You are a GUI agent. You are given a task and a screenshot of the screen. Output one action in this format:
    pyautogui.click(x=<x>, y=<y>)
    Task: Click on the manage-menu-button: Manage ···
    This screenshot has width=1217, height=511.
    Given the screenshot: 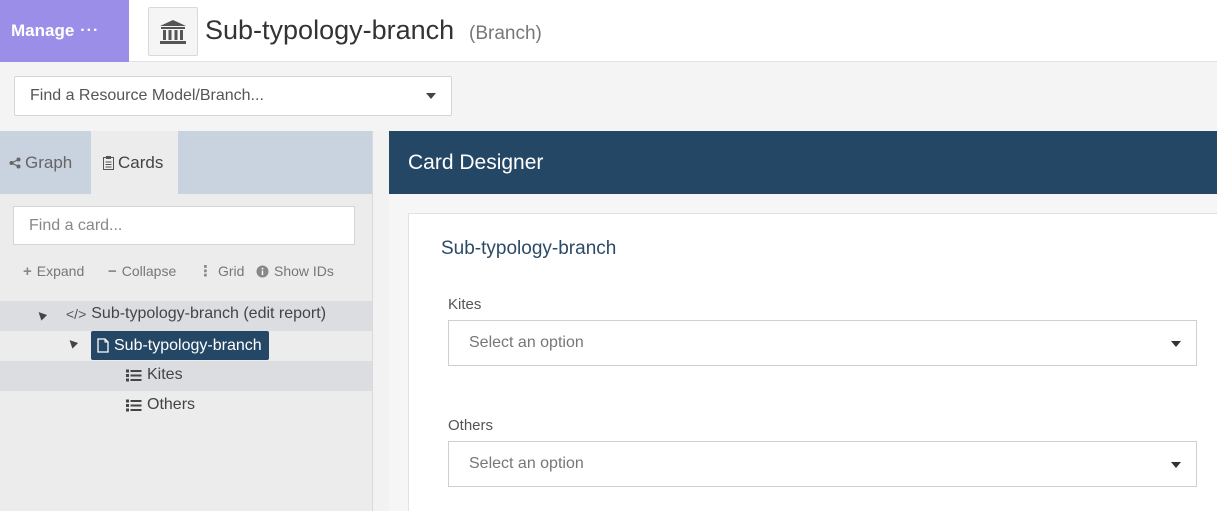 What is the action you would take?
    pyautogui.click(x=64, y=31)
    